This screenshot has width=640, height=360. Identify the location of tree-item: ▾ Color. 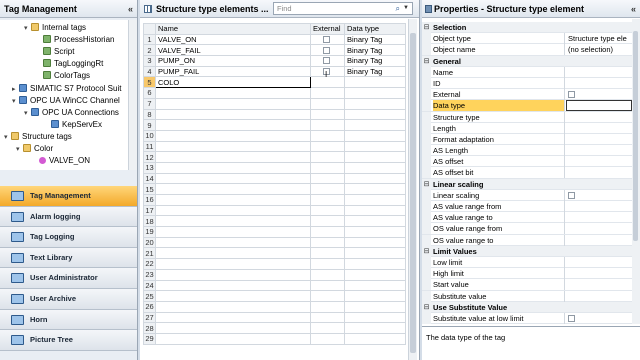
(34, 149).